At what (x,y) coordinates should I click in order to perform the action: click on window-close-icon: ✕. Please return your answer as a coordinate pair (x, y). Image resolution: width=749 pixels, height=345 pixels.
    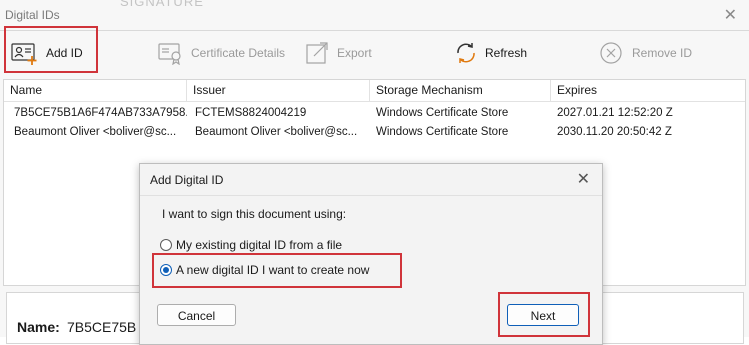
    Looking at the image, I should click on (730, 15).